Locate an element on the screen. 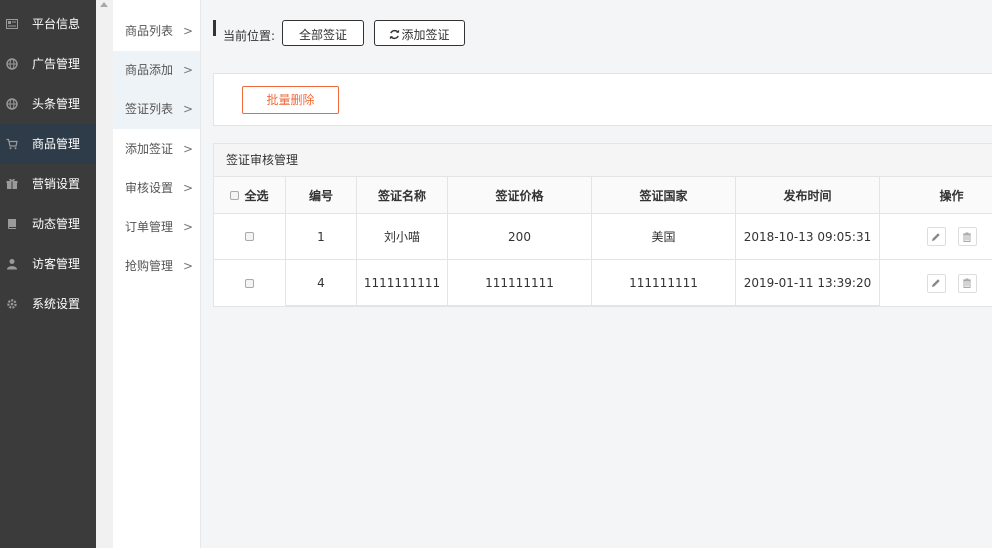 This screenshot has width=992, height=548. select-all-checkbox is located at coordinates (235, 195).